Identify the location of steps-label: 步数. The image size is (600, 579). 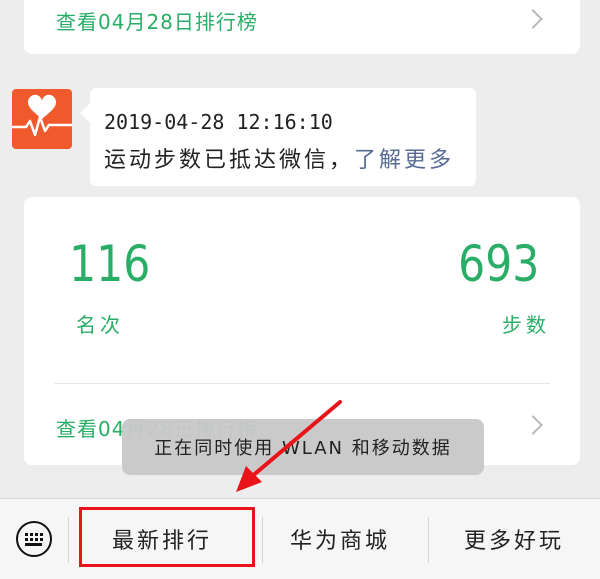
(526, 325).